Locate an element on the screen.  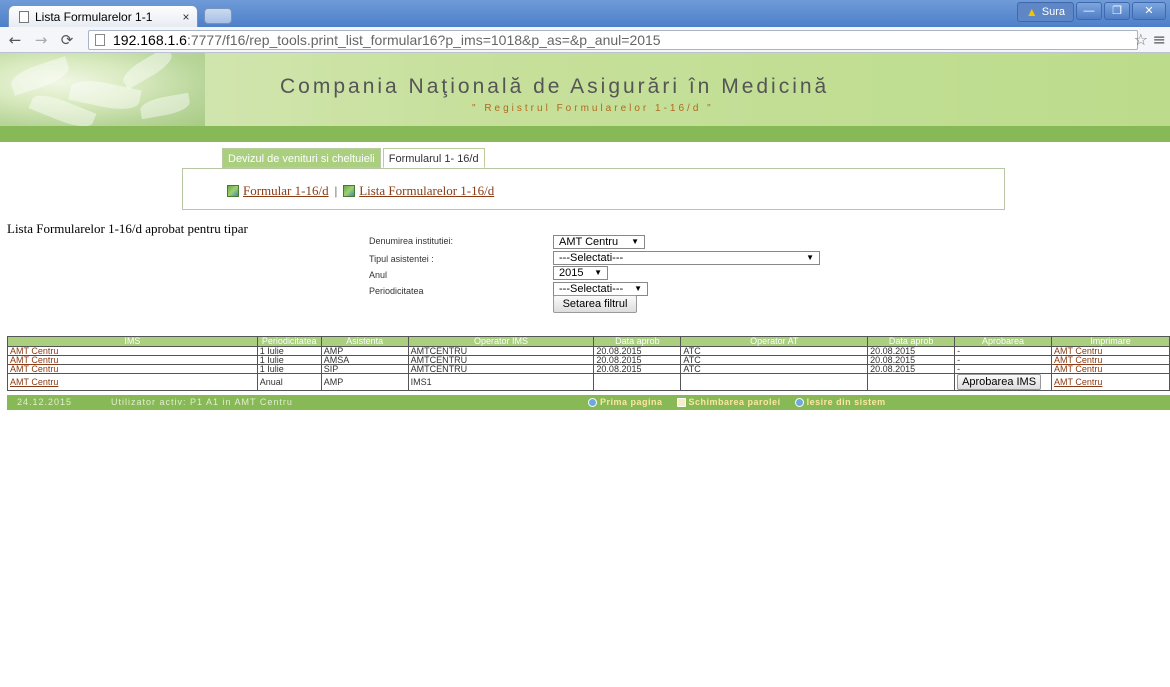
periodicity-select: ---Selectati--- ▼ is located at coordinates (600, 289).